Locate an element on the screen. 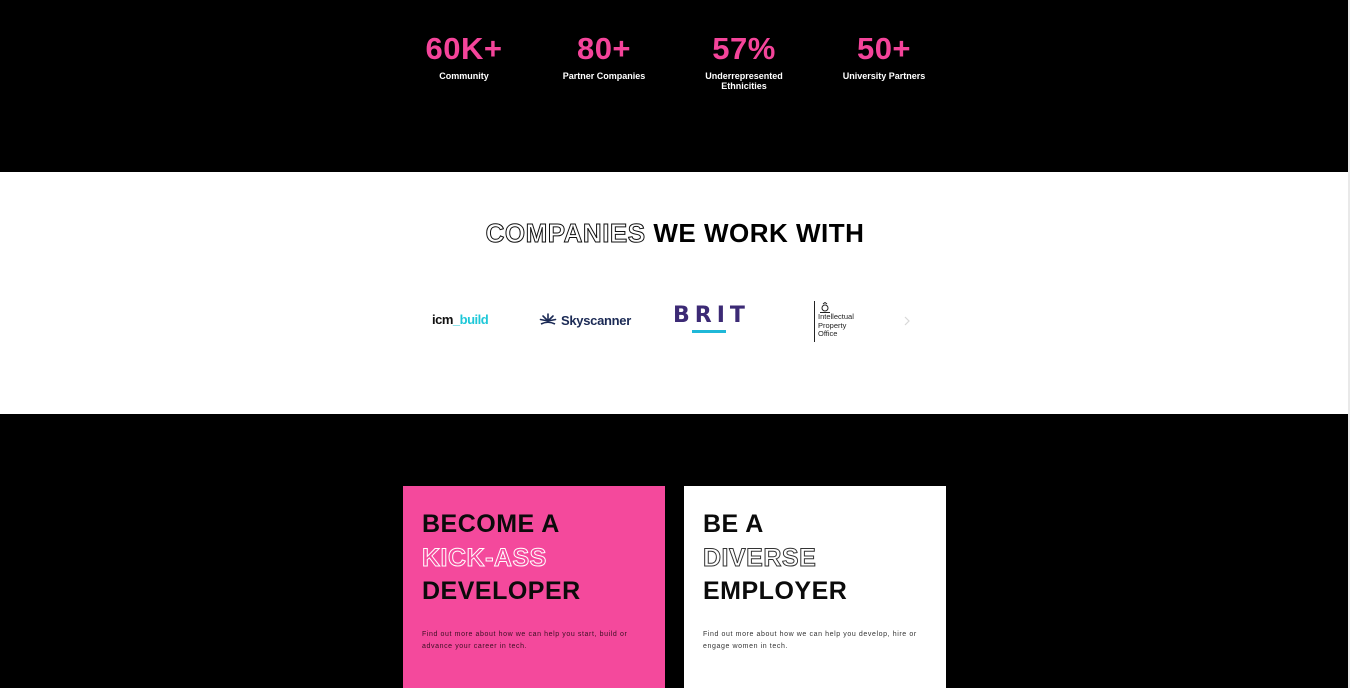  developer-title-line-3: DEVELOPER is located at coordinates (501, 591).